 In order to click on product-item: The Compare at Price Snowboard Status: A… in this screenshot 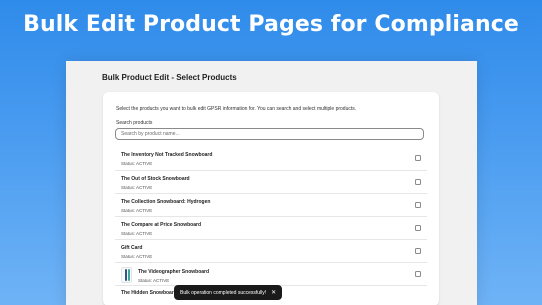, I will do `click(271, 227)`.